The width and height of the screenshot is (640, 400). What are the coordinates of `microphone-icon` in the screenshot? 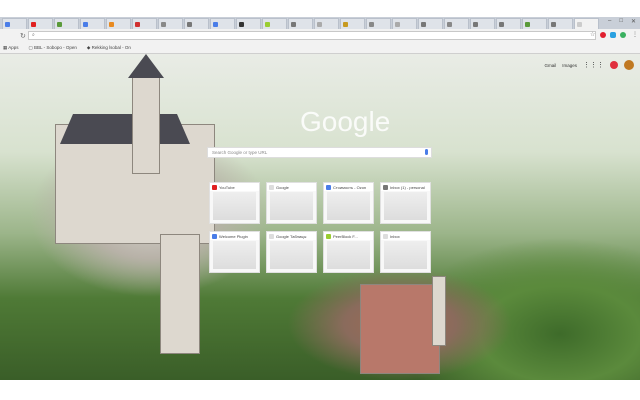 It's located at (426, 152).